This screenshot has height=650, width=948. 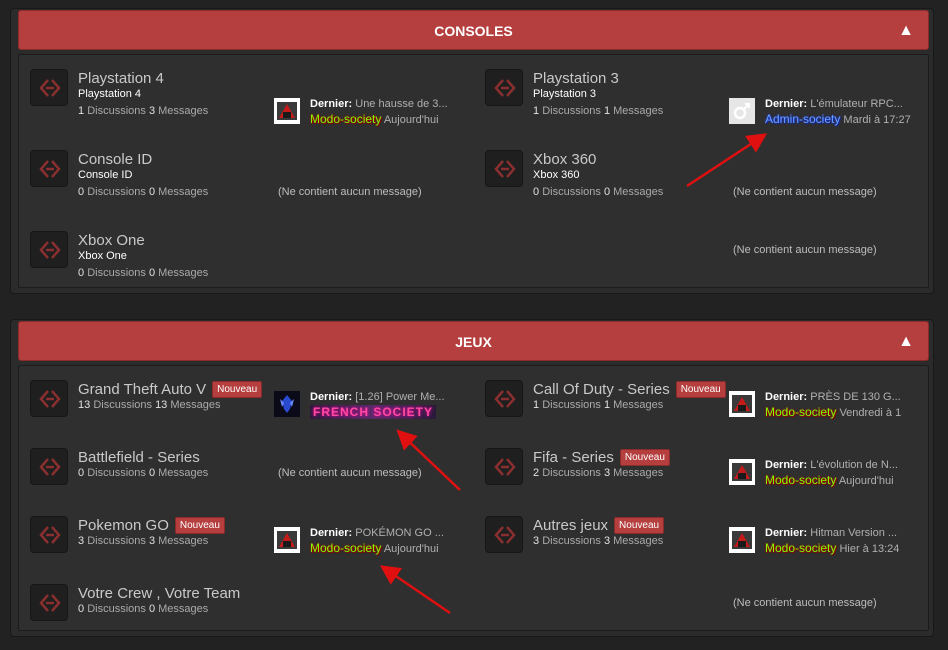 What do you see at coordinates (599, 525) in the screenshot?
I see `forum-title: Autres jeux Nouveau` at bounding box center [599, 525].